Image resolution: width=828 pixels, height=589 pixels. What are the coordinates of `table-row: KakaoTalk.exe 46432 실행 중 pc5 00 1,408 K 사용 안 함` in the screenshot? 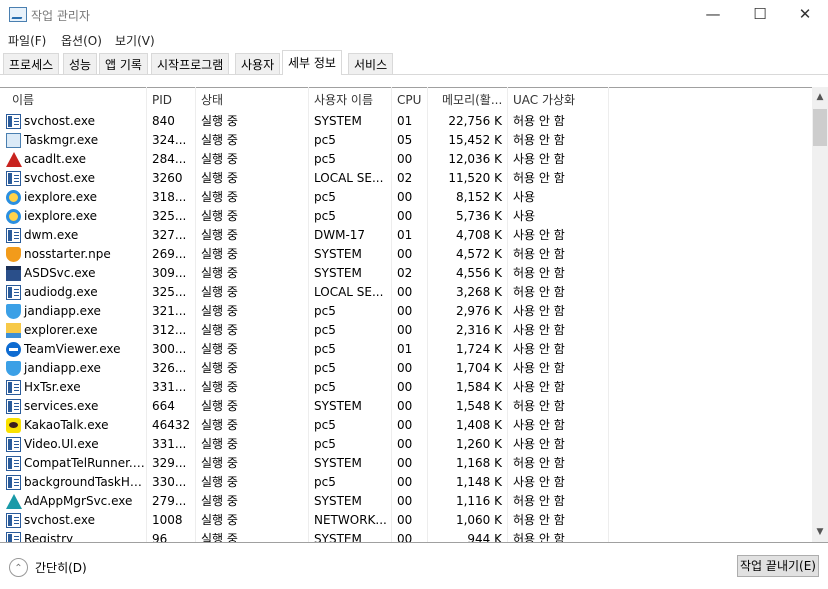 It's located at (406, 425).